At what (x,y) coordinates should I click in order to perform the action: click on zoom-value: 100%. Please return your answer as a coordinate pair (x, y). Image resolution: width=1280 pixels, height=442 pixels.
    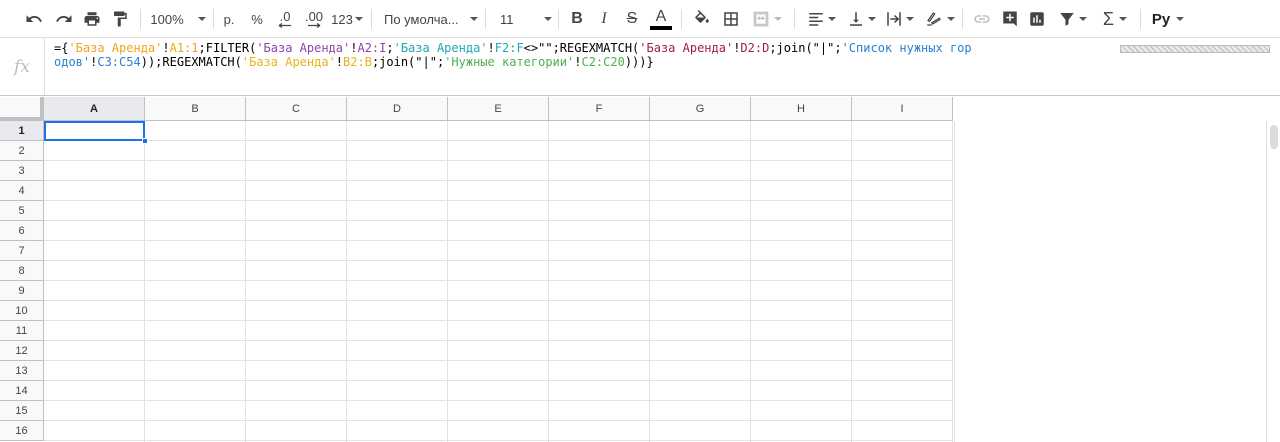
    Looking at the image, I should click on (167, 19).